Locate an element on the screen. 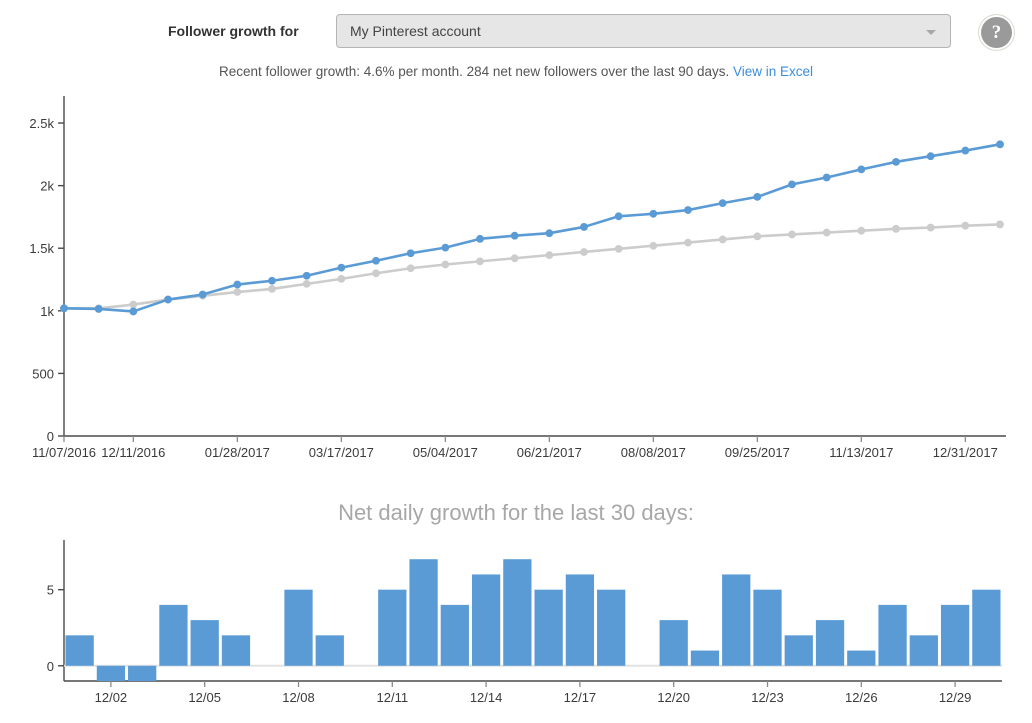 This screenshot has width=1032, height=723. x-tick-label: 08/08/2017 is located at coordinates (653, 452).